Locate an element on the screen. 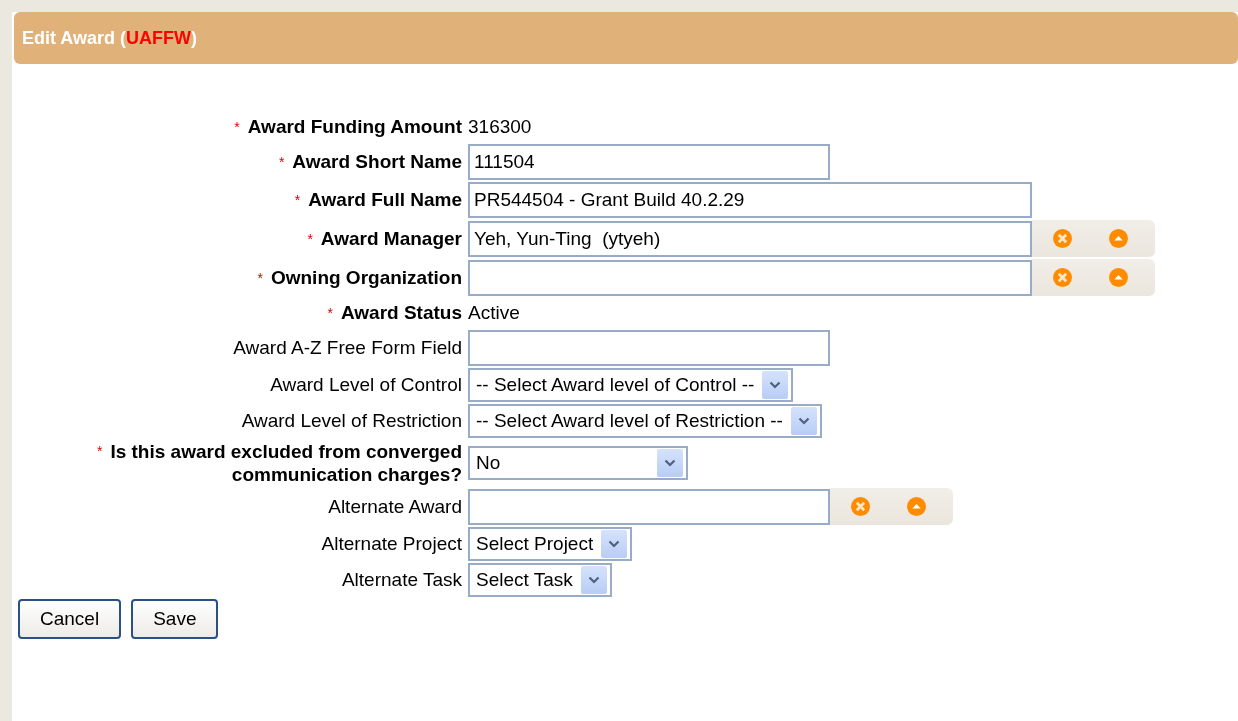 Image resolution: width=1238 pixels, height=721 pixels. field-label: Alternate Task is located at coordinates (401, 579).